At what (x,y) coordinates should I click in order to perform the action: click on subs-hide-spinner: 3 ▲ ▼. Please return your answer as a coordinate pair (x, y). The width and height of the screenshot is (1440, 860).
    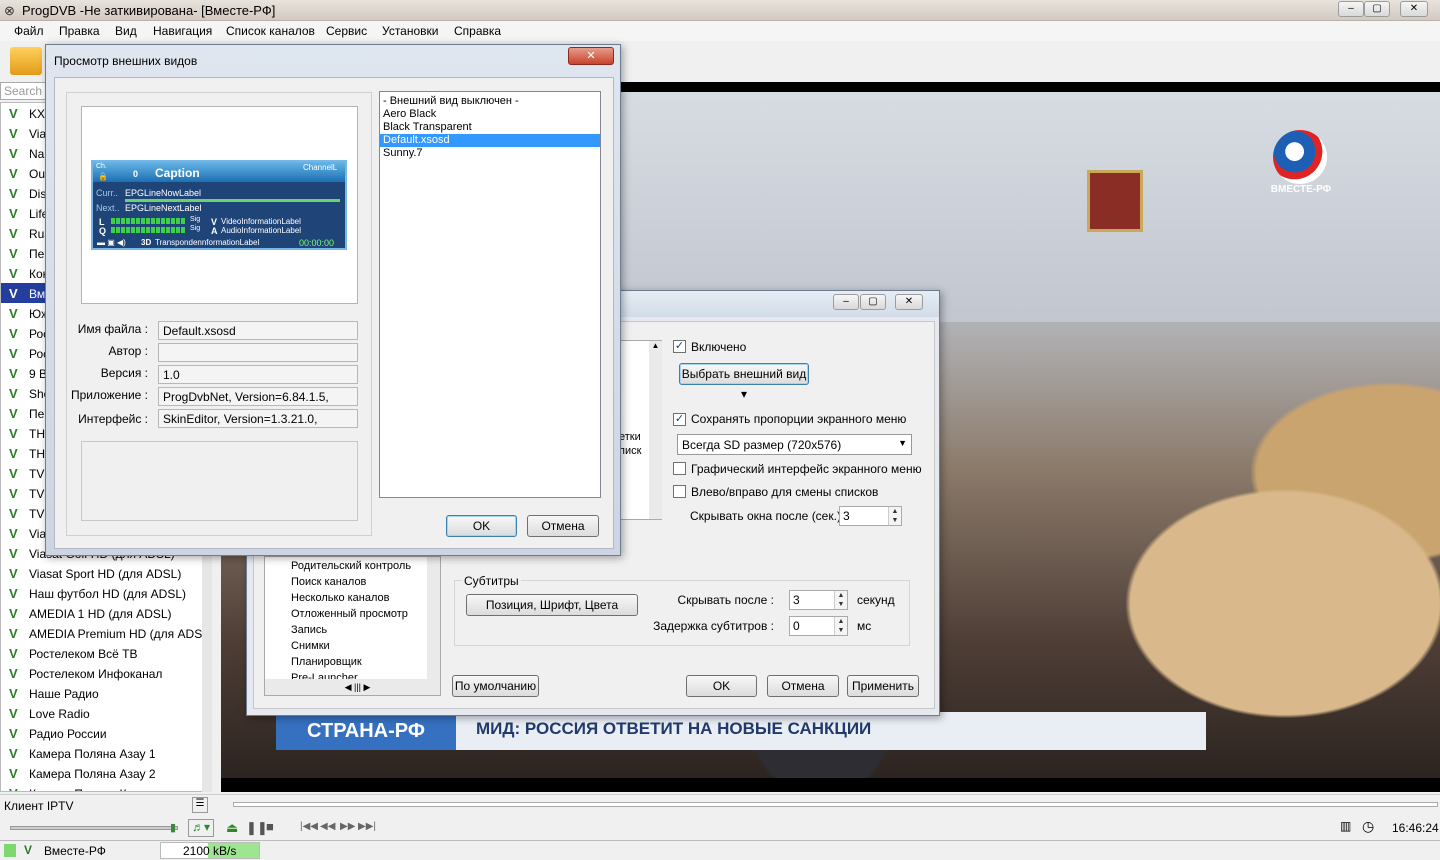
    Looking at the image, I should click on (818, 600).